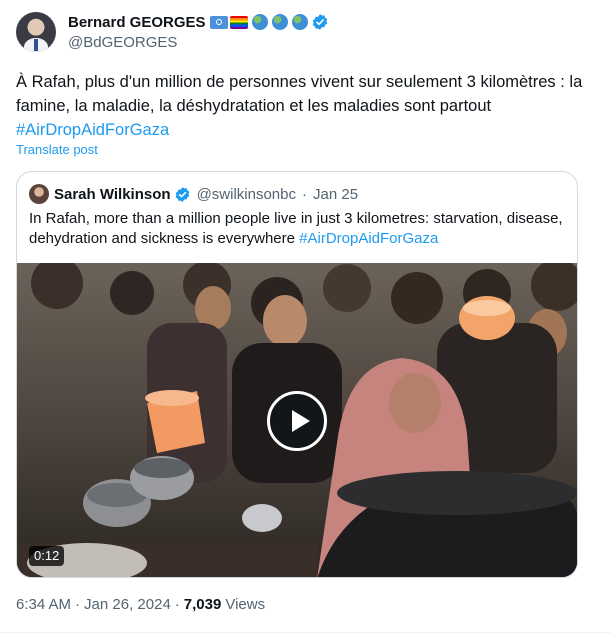 The height and width of the screenshot is (633, 611). Describe the element at coordinates (57, 149) in the screenshot. I see `translate-post-link: Translate post` at that location.